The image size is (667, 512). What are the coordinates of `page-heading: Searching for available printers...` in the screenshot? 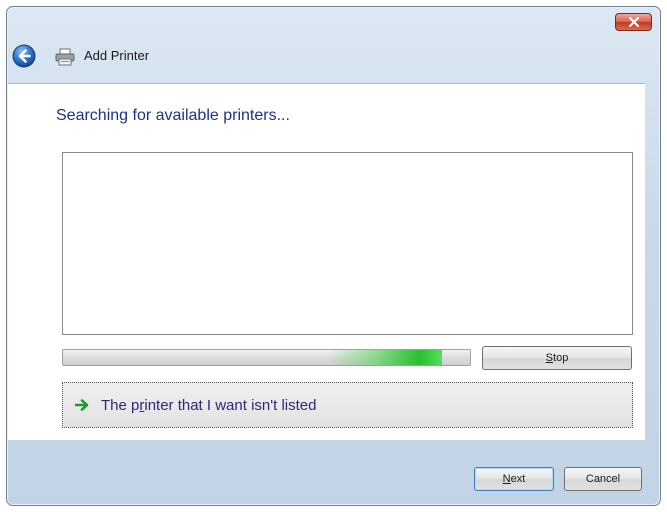 It's located at (173, 115).